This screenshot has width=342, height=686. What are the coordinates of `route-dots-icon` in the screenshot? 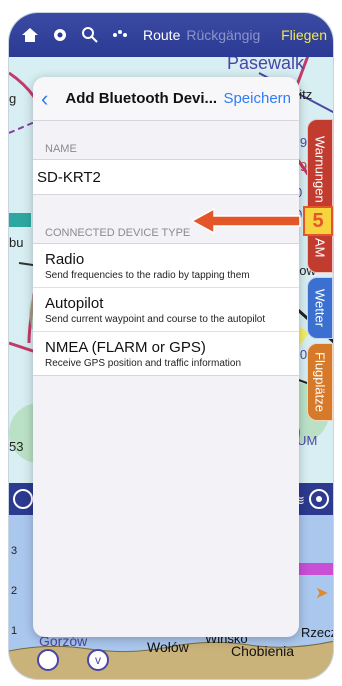 It's located at (120, 35).